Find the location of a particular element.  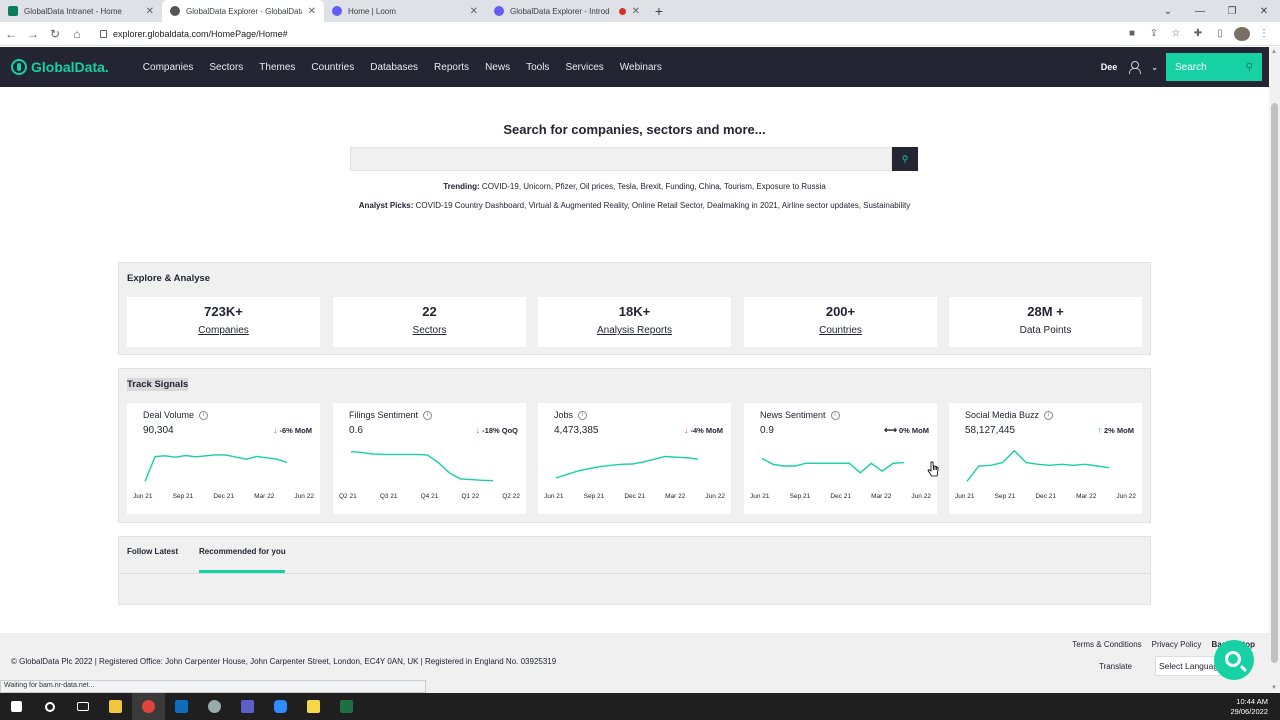

search-submit-button: ⚲ is located at coordinates (905, 159).